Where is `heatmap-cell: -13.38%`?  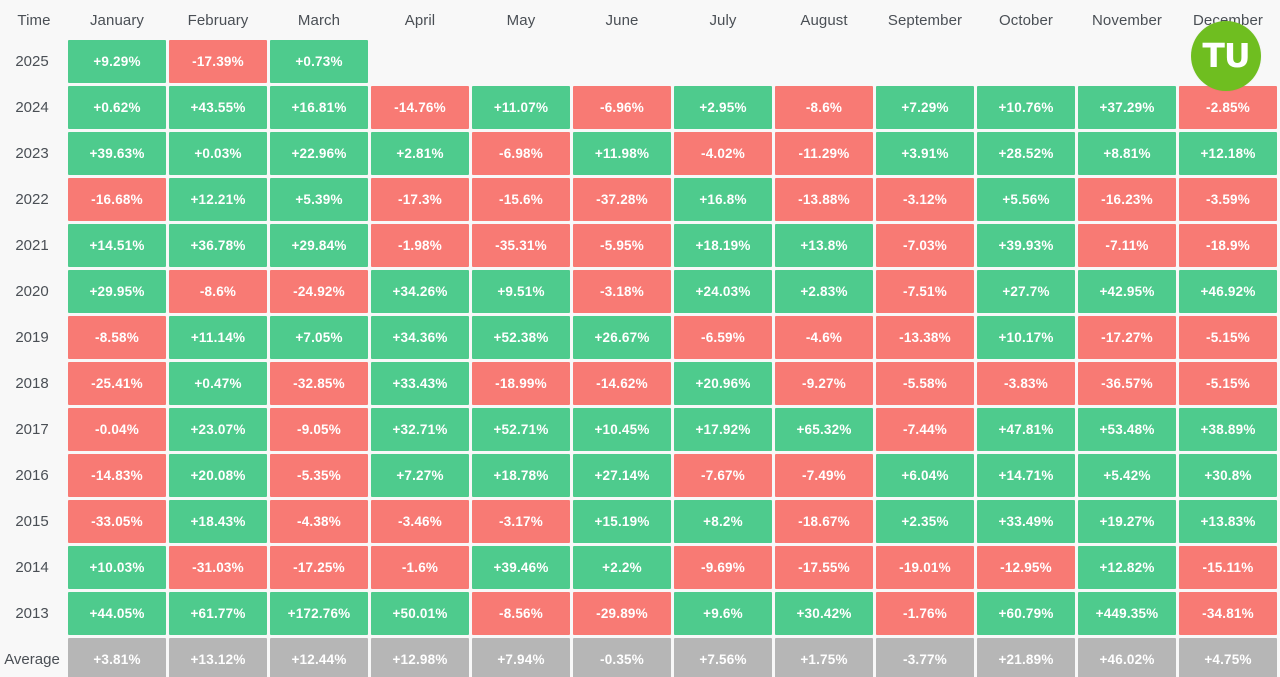 heatmap-cell: -13.38% is located at coordinates (925, 337).